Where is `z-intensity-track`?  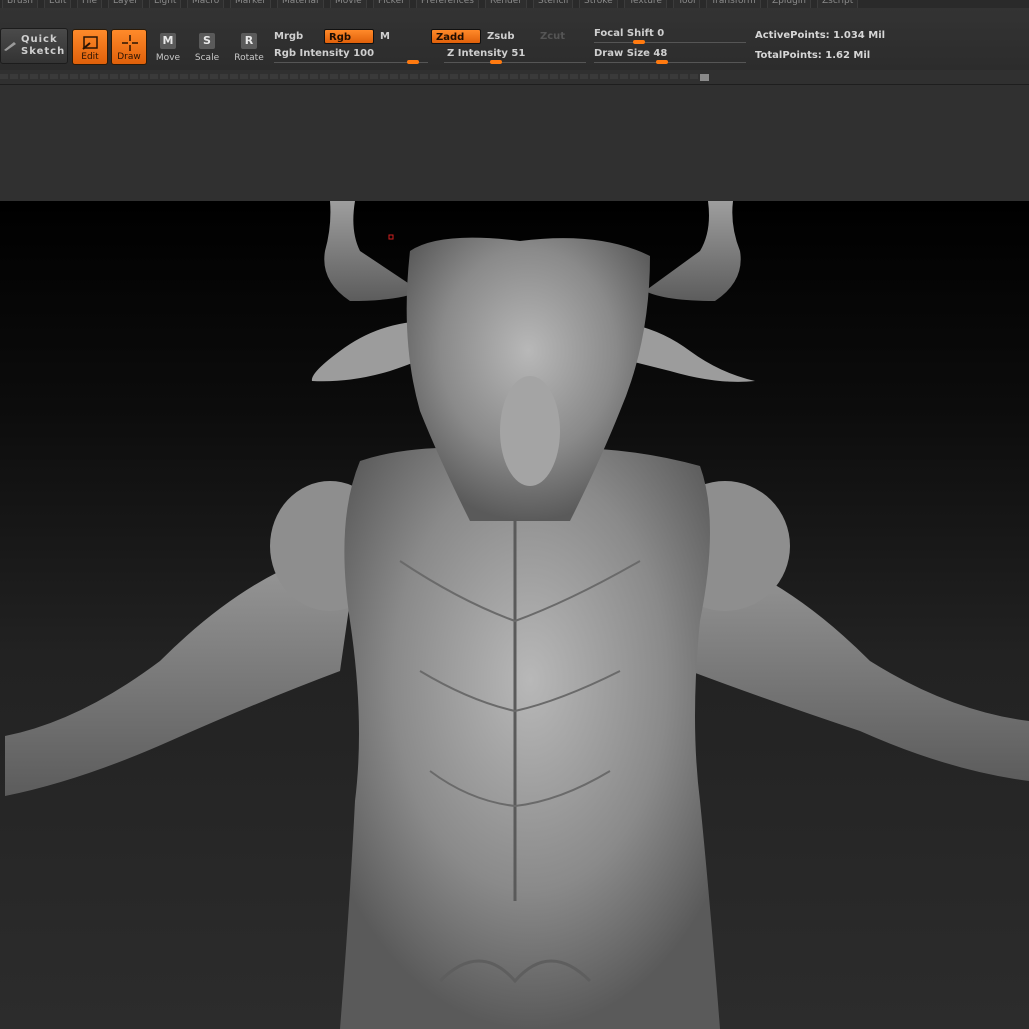
z-intensity-track is located at coordinates (515, 62).